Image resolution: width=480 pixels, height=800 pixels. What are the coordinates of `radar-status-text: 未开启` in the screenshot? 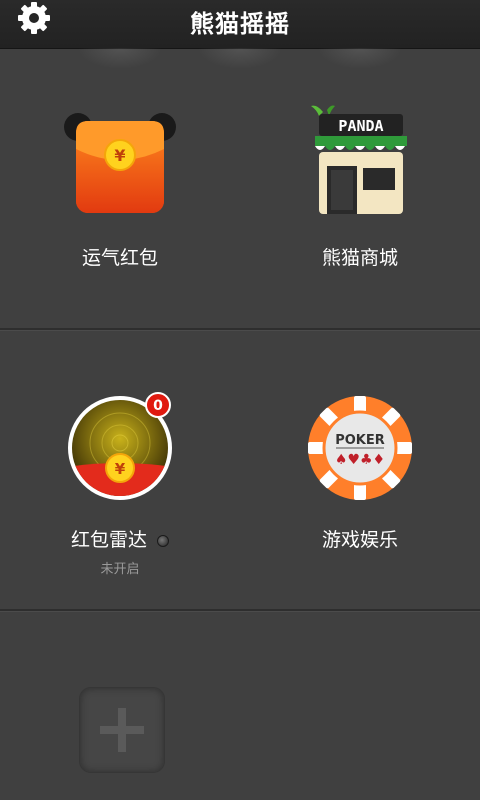 It's located at (120, 569).